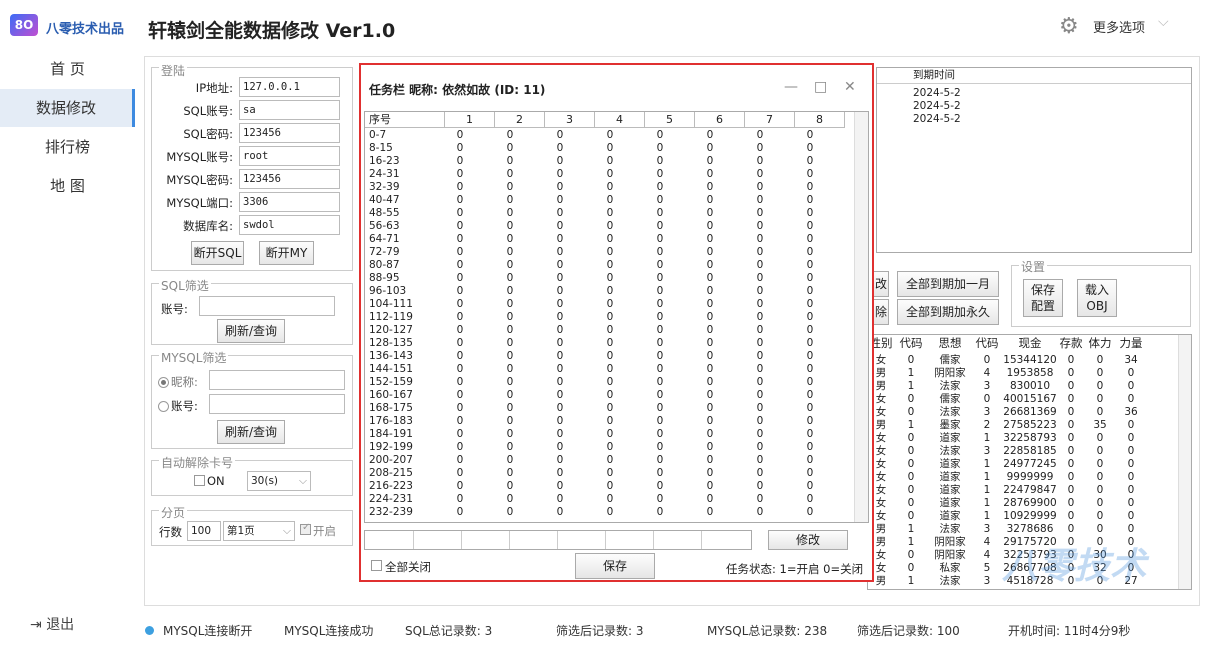 The width and height of the screenshot is (1205, 646). What do you see at coordinates (52, 624) in the screenshot?
I see `logout-button: ⇥ 退出` at bounding box center [52, 624].